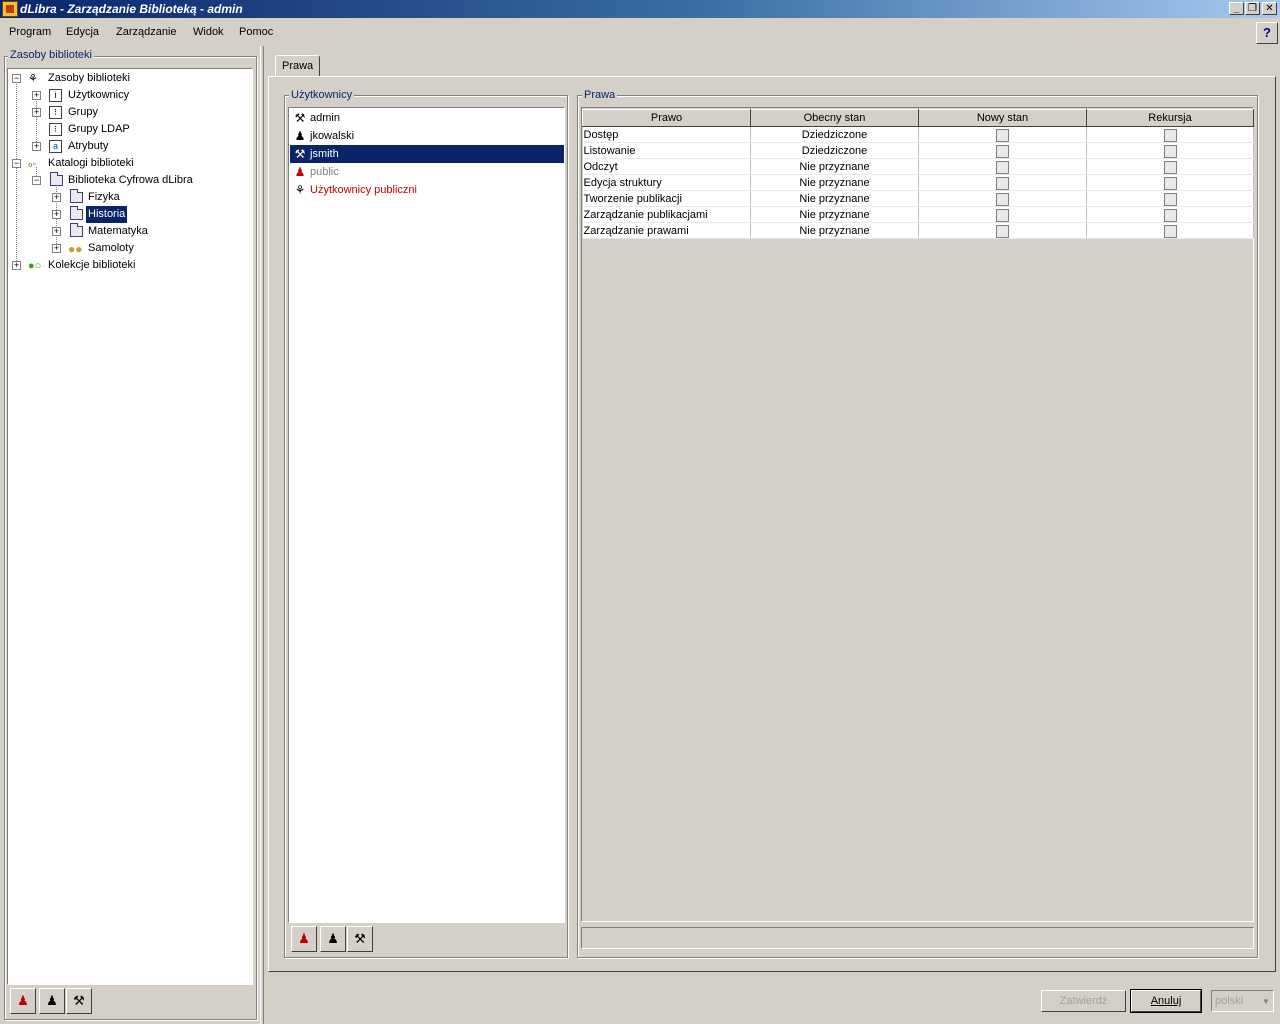  What do you see at coordinates (33, 79) in the screenshot?
I see `network-icon: ⚘` at bounding box center [33, 79].